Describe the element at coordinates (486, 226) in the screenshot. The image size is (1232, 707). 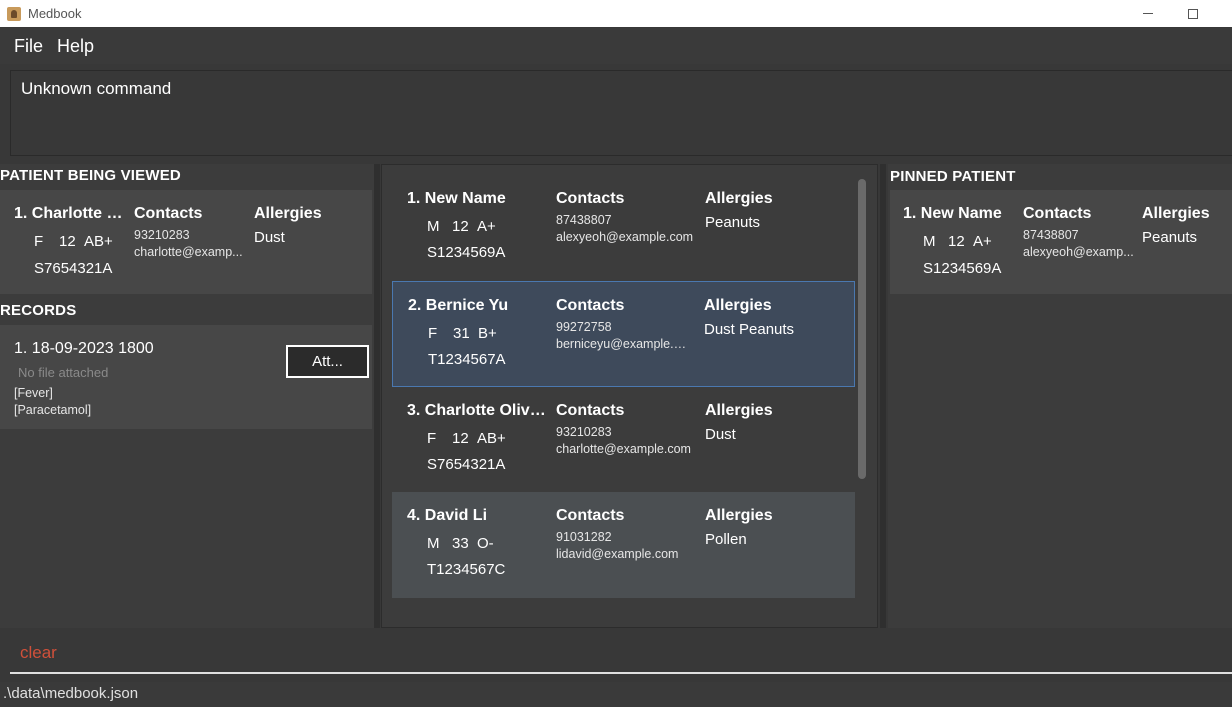
I see `patient-blood-type: A+` at that location.